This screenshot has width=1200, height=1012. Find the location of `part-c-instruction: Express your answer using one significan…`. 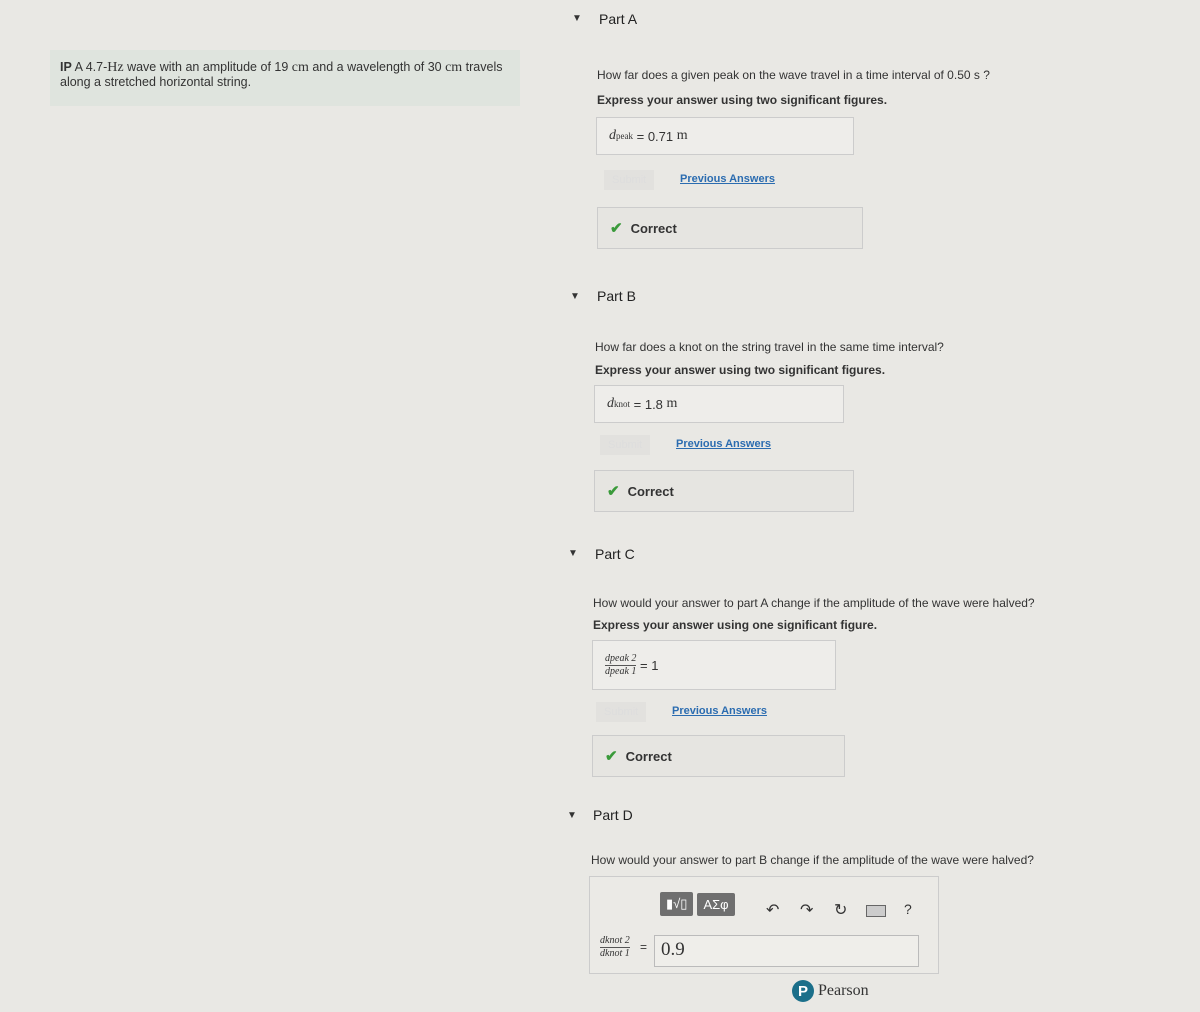

part-c-instruction: Express your answer using one significan… is located at coordinates (735, 625).